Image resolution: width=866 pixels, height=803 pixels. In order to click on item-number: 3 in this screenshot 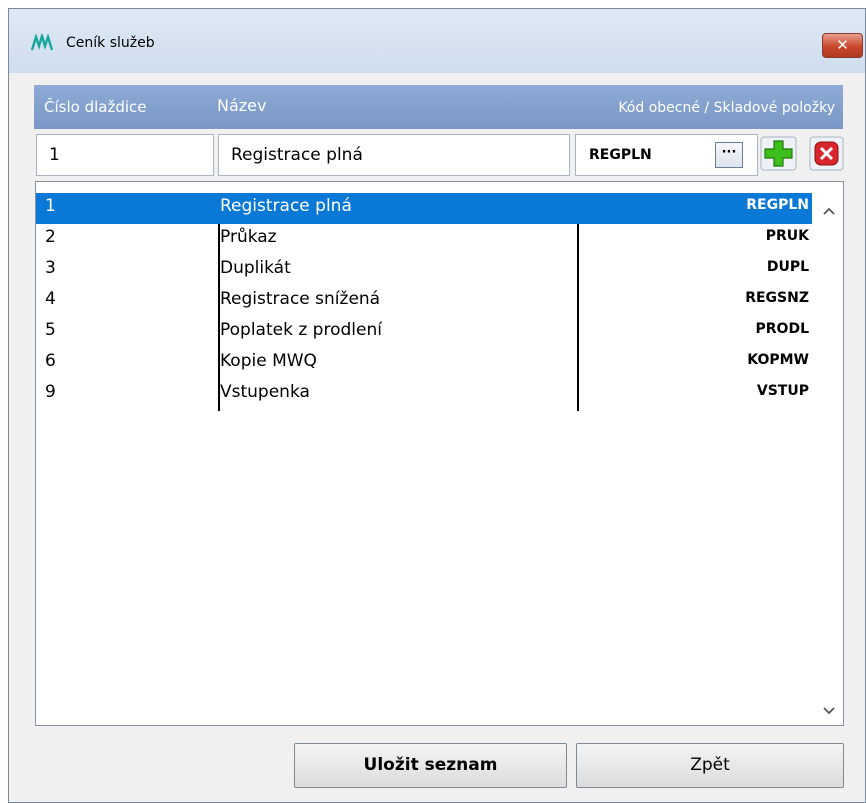, I will do `click(50, 268)`.